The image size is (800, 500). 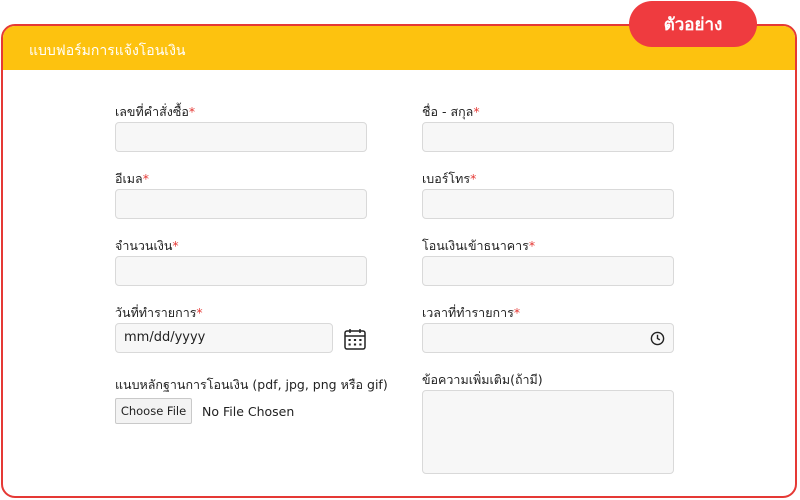 What do you see at coordinates (159, 312) in the screenshot?
I see `date-label: วันที่ทำรายการ*` at bounding box center [159, 312].